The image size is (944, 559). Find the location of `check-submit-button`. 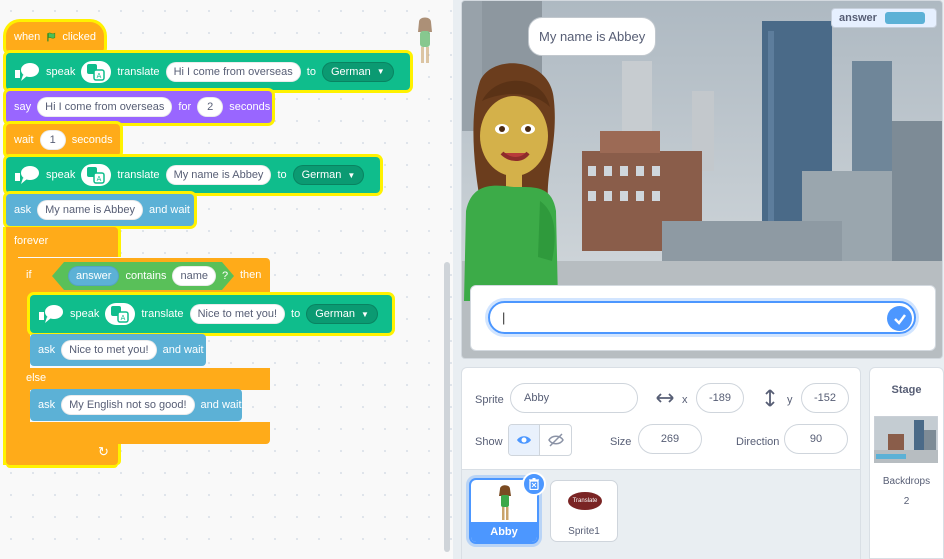

check-submit-button is located at coordinates (899, 318).